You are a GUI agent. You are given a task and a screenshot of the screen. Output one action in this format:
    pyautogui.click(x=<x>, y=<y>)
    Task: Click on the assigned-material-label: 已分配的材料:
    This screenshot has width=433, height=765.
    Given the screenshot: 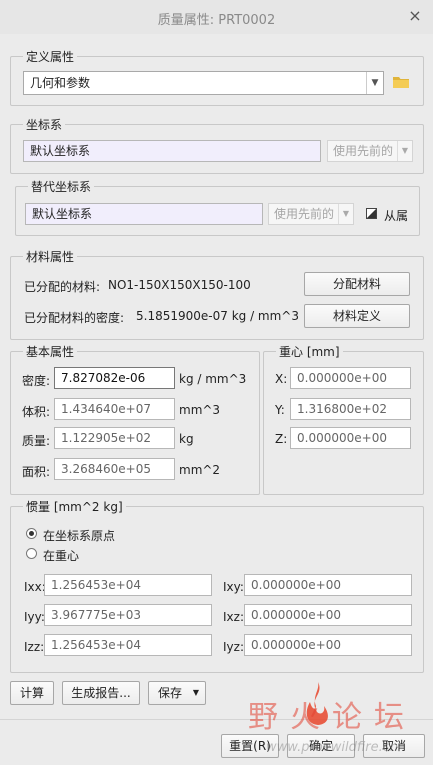 What is the action you would take?
    pyautogui.click(x=62, y=287)
    